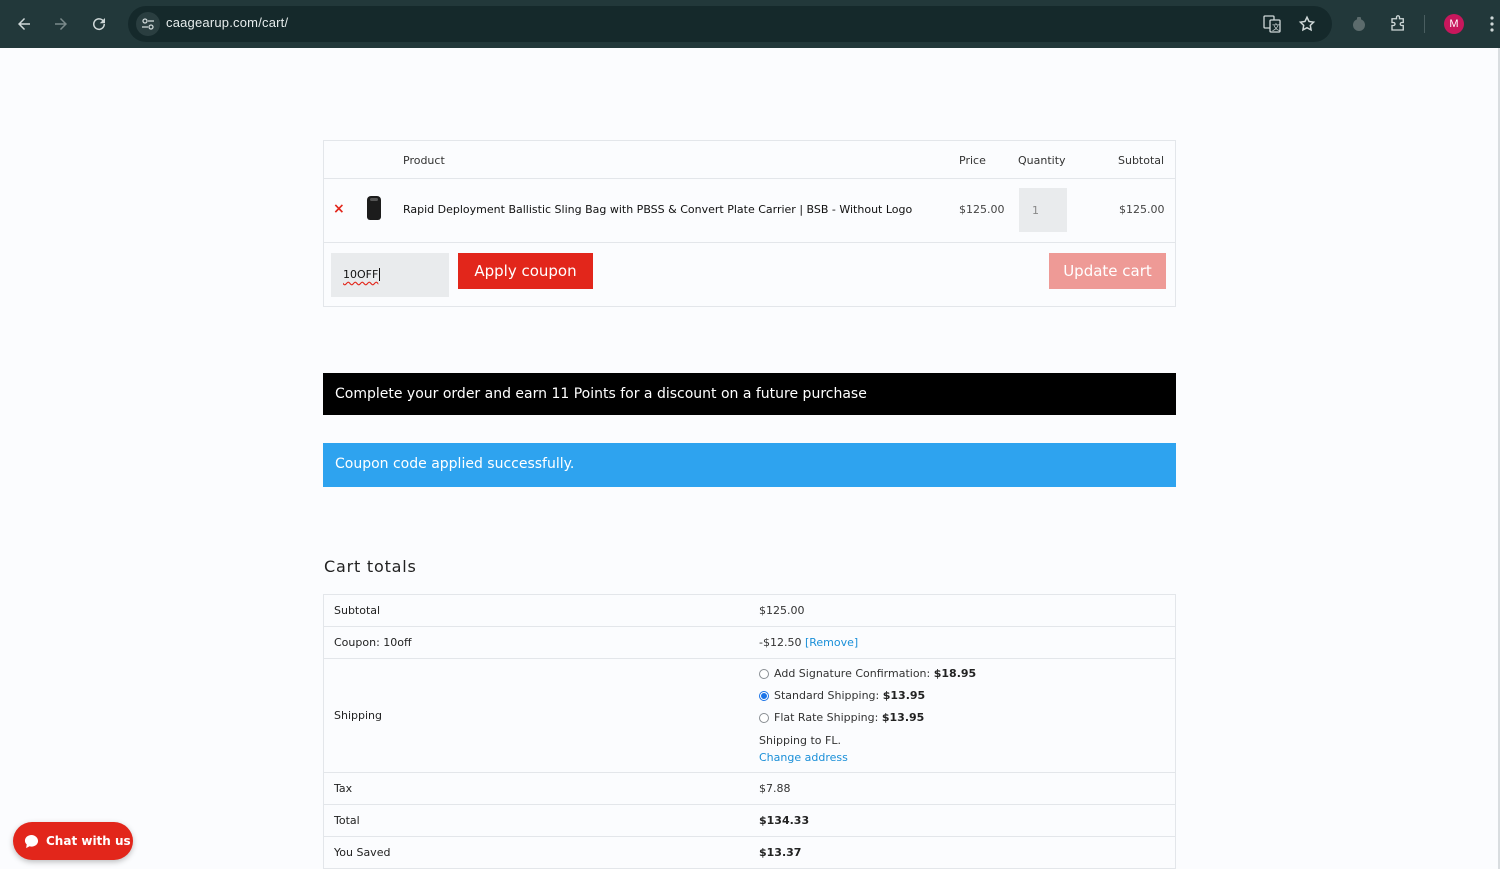 The width and height of the screenshot is (1500, 869). Describe the element at coordinates (827, 695) in the screenshot. I see `option-label: Standard Shipping:` at that location.